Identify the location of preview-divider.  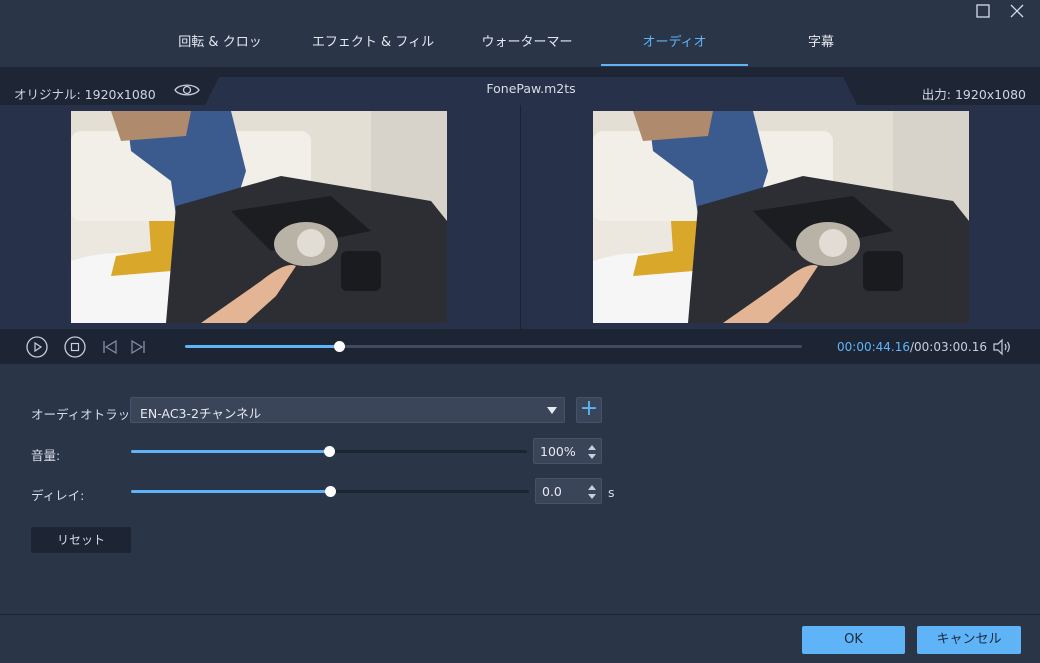
(520, 217).